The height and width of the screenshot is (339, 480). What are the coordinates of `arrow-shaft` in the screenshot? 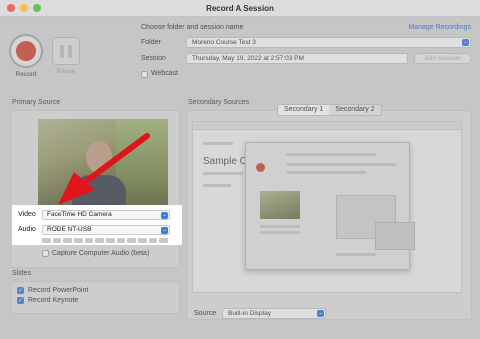 It's located at (113, 161).